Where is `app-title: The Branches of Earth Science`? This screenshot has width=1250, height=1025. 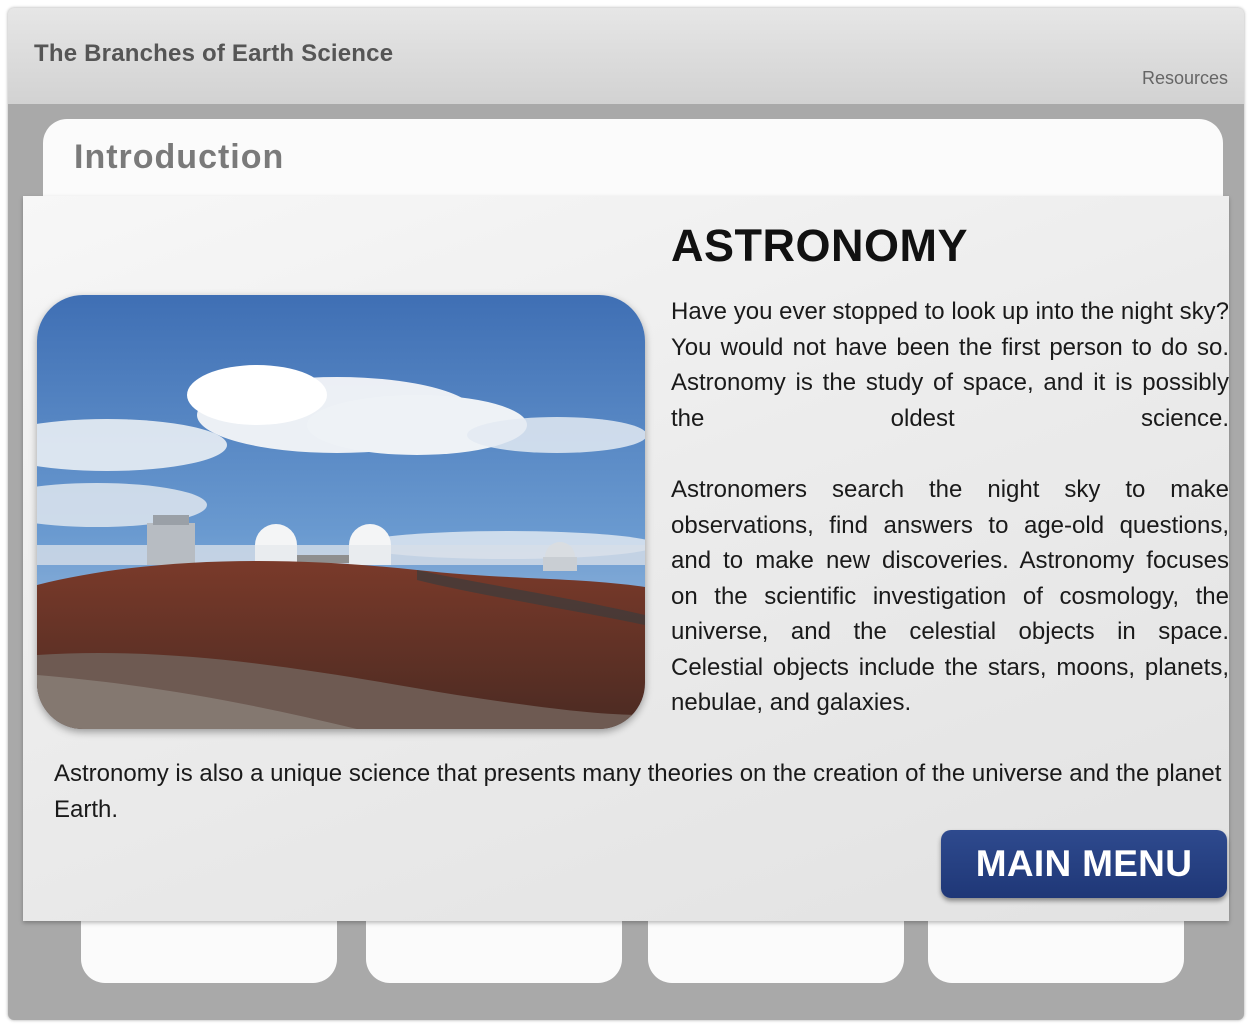 app-title: The Branches of Earth Science is located at coordinates (214, 53).